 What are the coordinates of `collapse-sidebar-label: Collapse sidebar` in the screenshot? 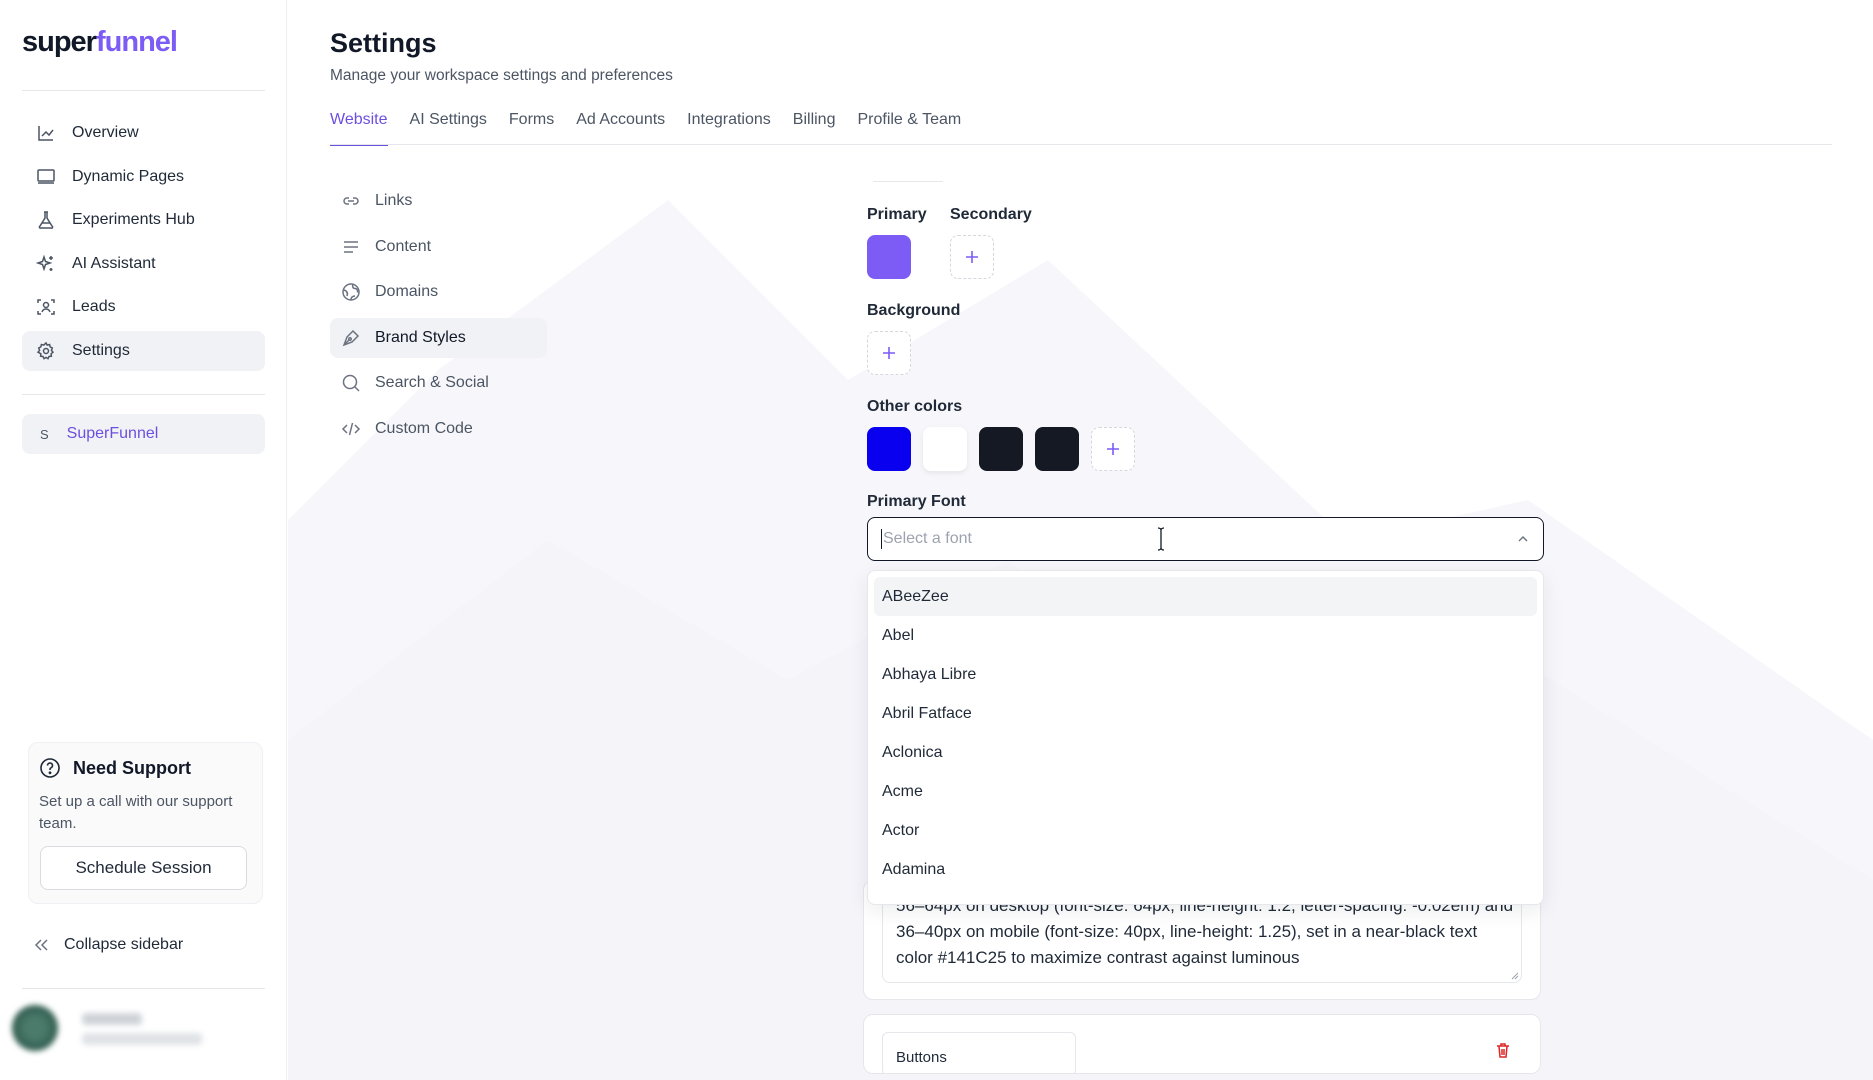 It's located at (124, 944).